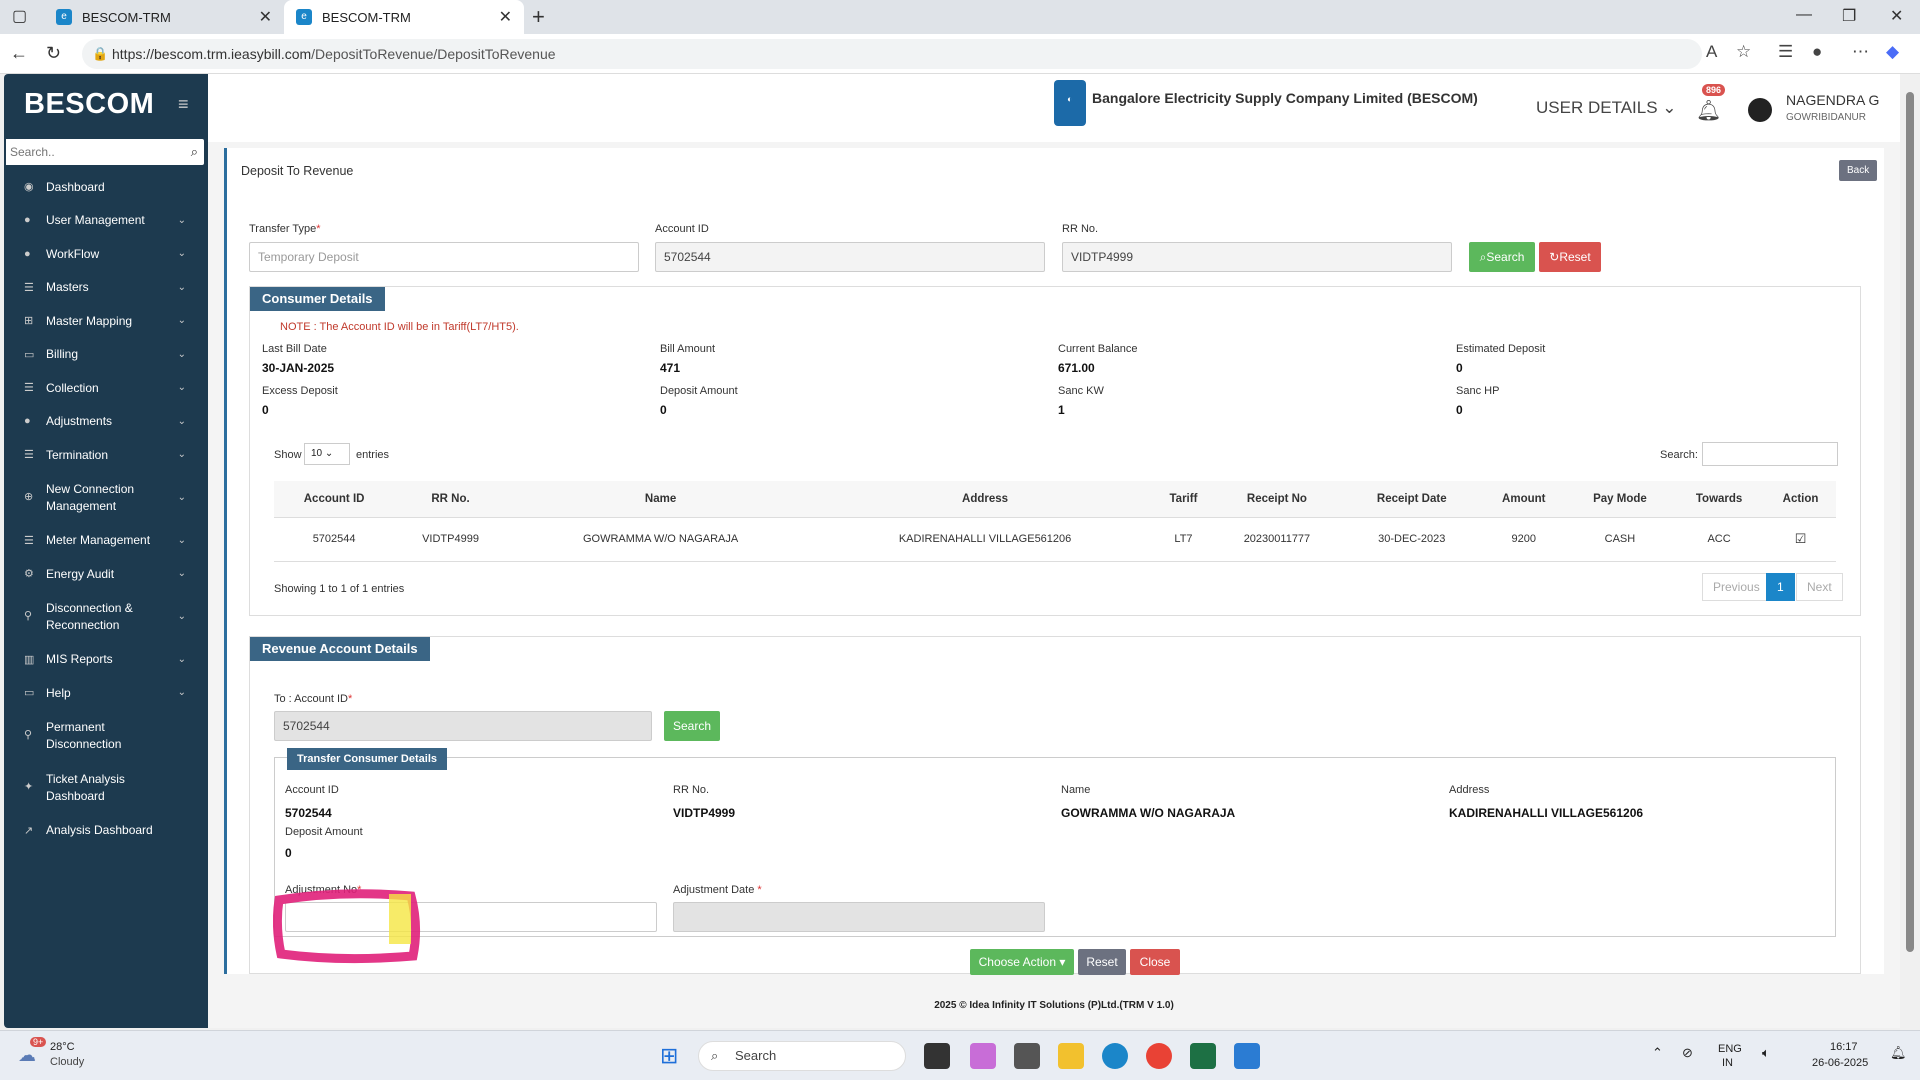 This screenshot has width=1920, height=1080. Describe the element at coordinates (106, 660) in the screenshot. I see `sidebar-item-mis-reports: ▥ MIS Reports ⌄` at that location.